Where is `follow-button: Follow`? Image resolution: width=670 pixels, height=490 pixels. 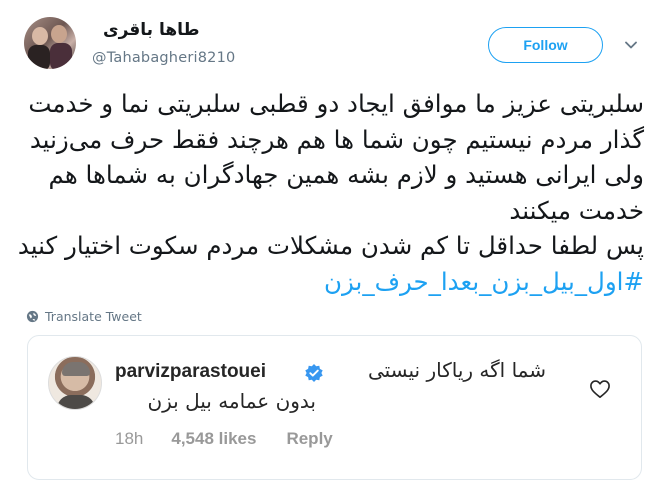
follow-button: Follow is located at coordinates (545, 45).